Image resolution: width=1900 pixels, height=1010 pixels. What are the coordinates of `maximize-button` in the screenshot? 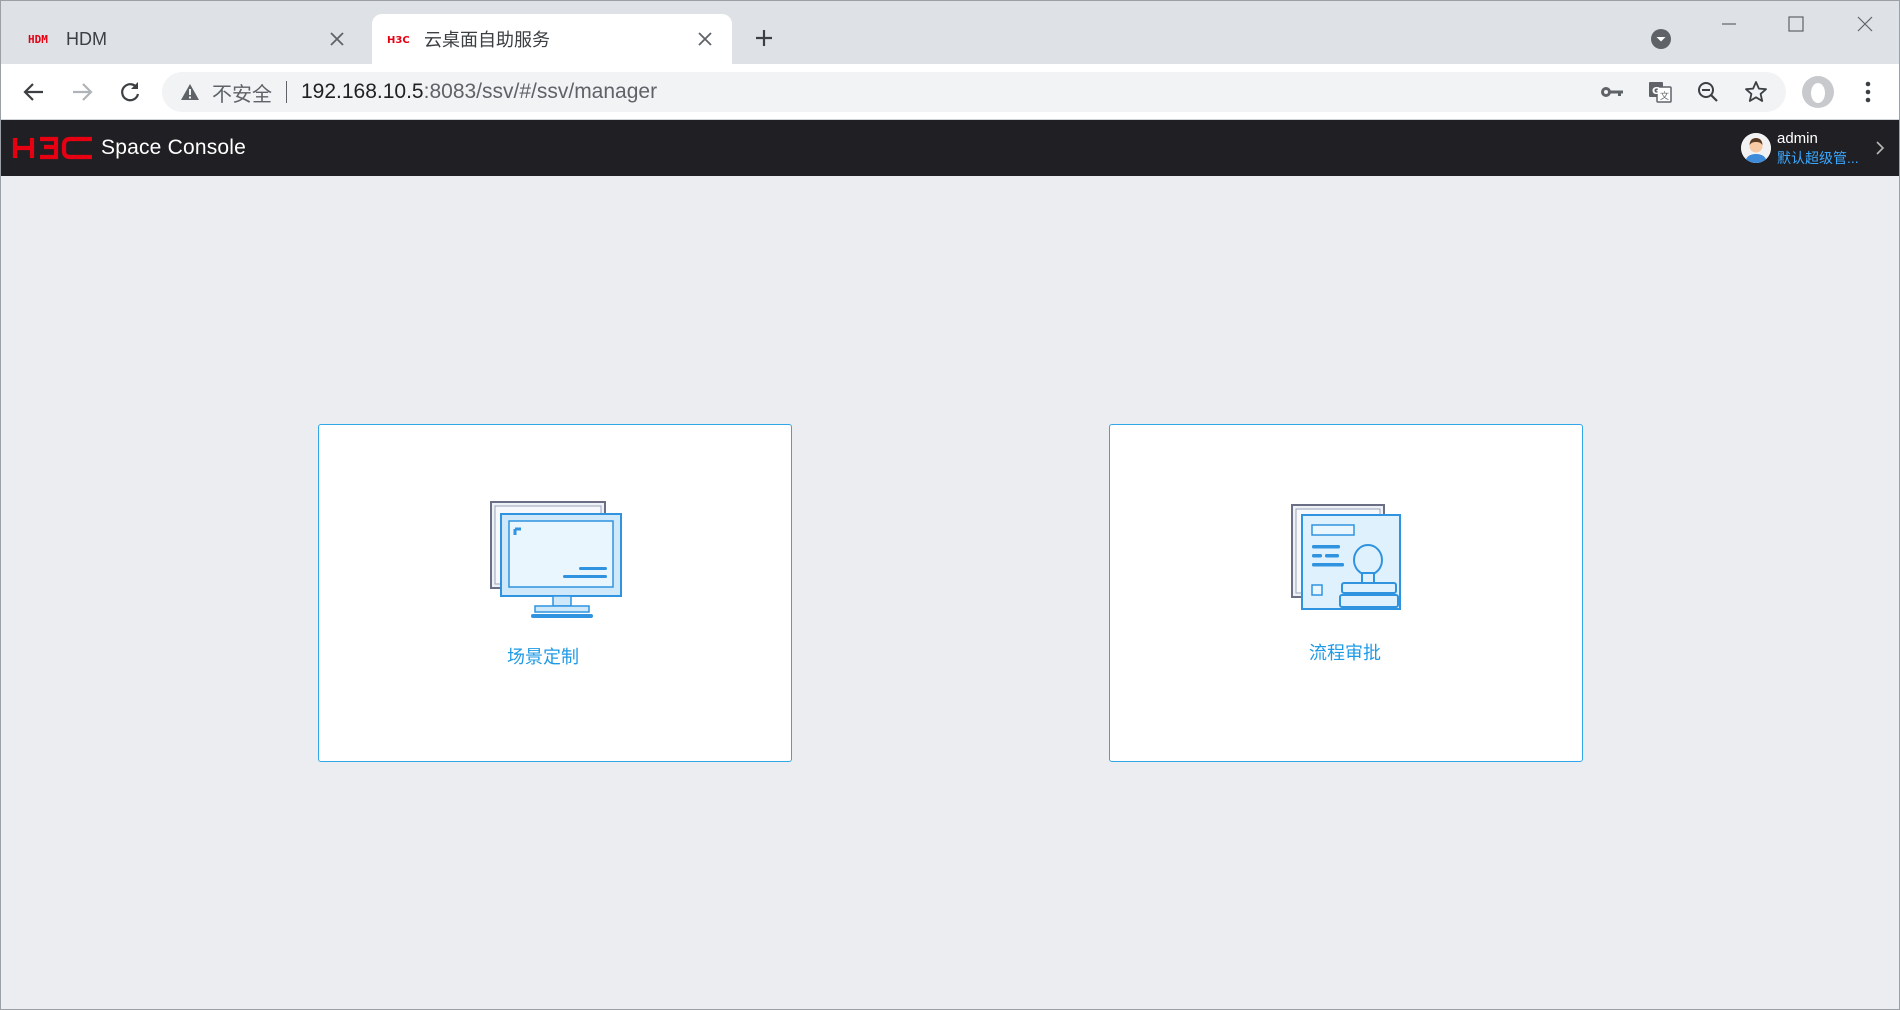 It's located at (1796, 24).